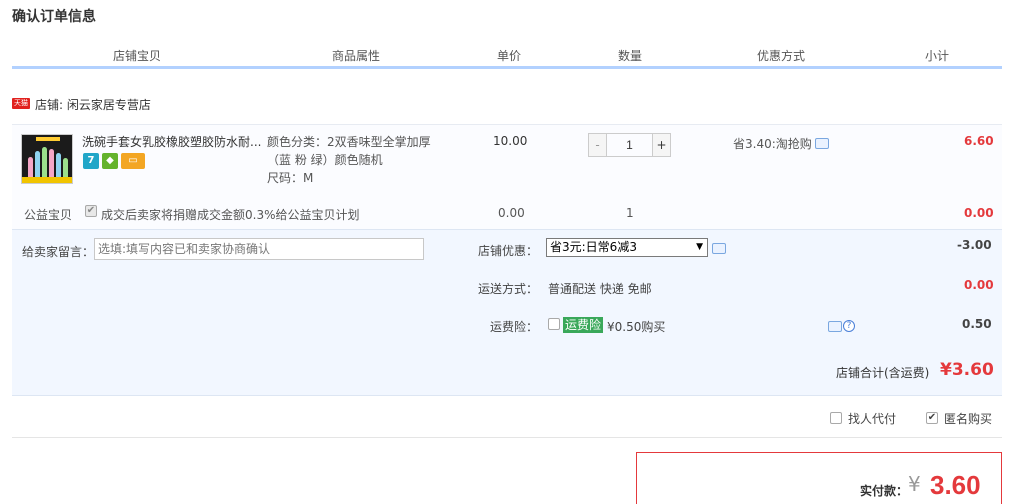 This screenshot has width=1031, height=504. I want to click on header-discount: 优惠方式, so click(780, 56).